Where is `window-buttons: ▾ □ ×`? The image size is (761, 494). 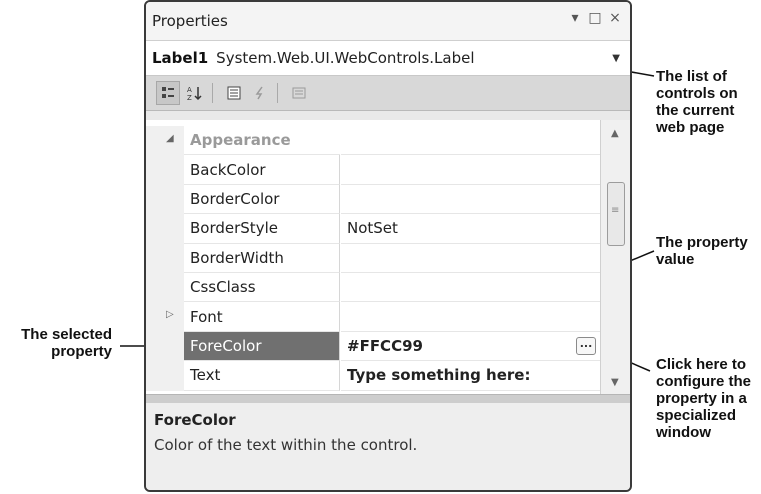 window-buttons: ▾ □ × is located at coordinates (595, 18).